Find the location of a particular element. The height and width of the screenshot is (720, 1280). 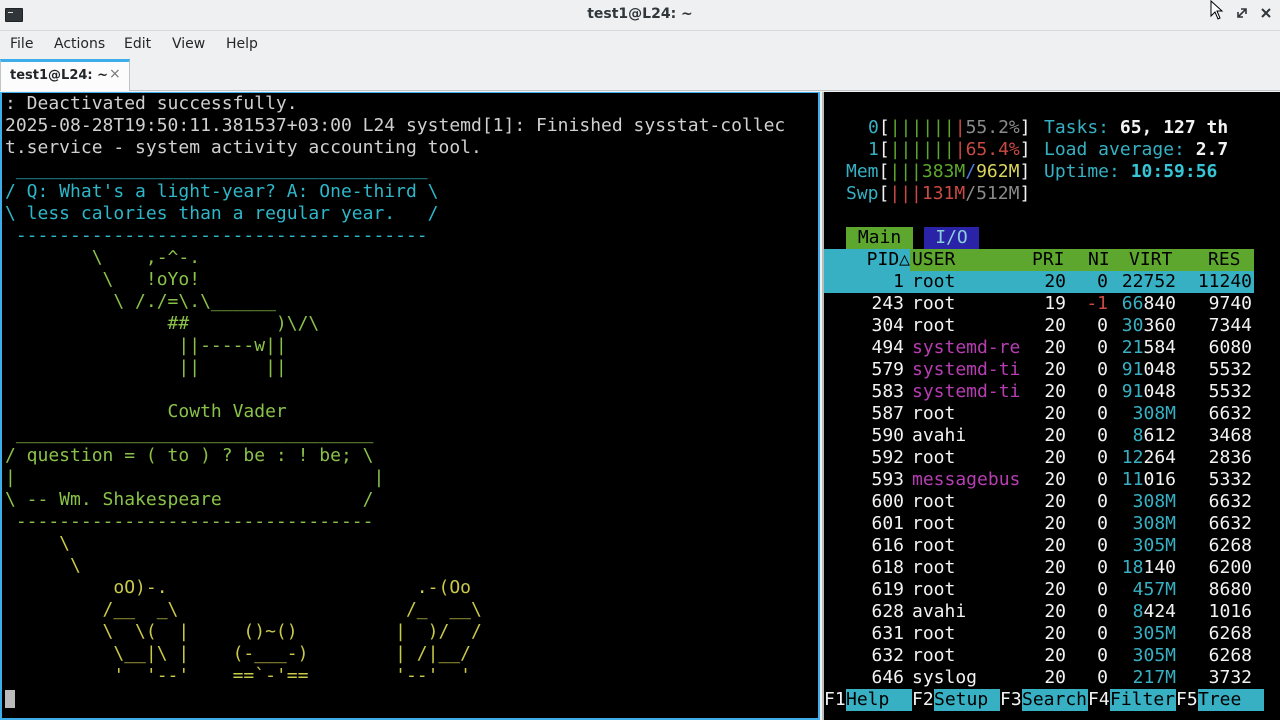

process-row: 593 messagebus 20 0 11016 5332 is located at coordinates (1039, 480).